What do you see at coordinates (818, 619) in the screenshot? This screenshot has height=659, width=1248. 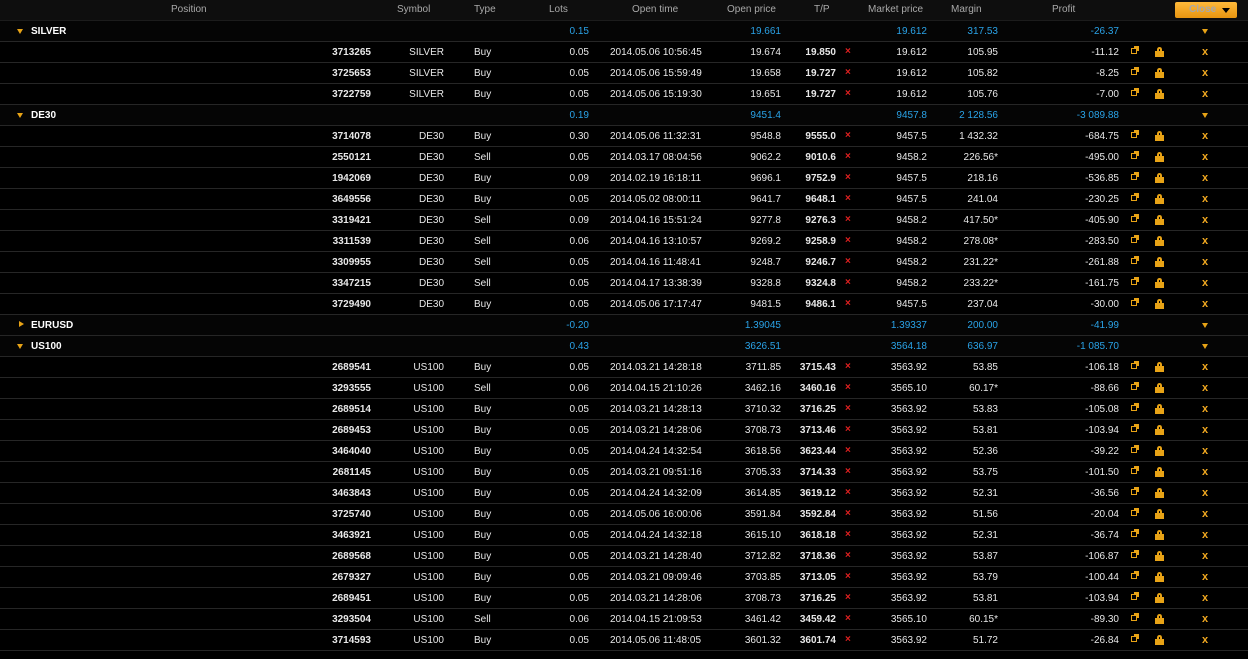 I see `position-tp: 3459.42` at bounding box center [818, 619].